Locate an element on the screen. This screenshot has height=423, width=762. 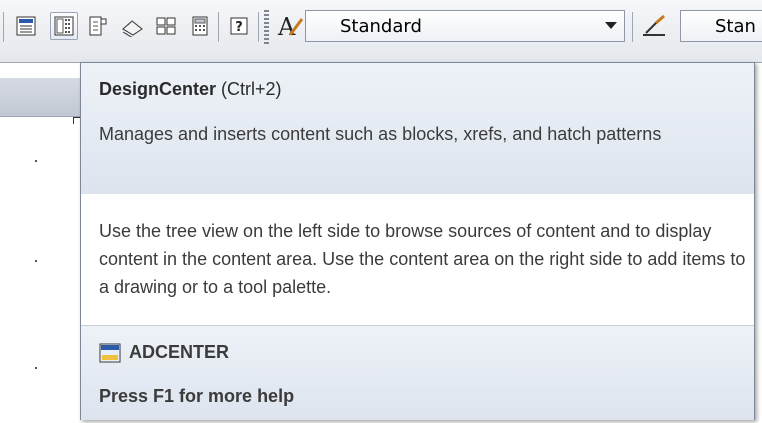
tooltip-shortcut: (Ctrl+2) is located at coordinates (251, 89).